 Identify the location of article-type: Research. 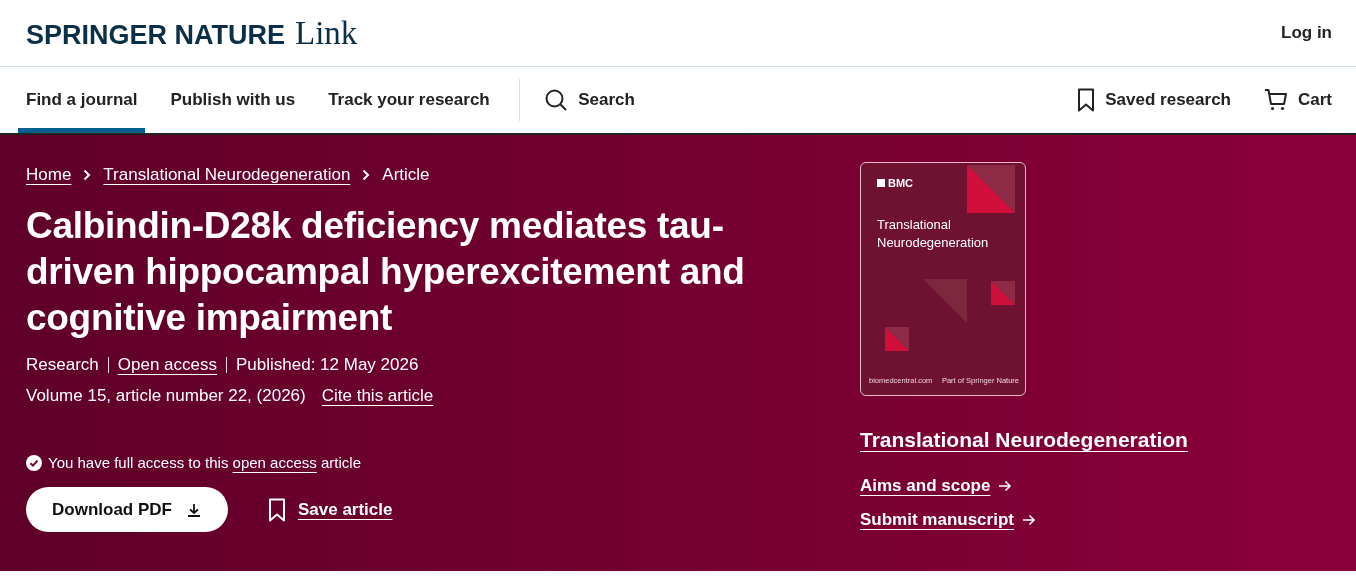
(62, 365).